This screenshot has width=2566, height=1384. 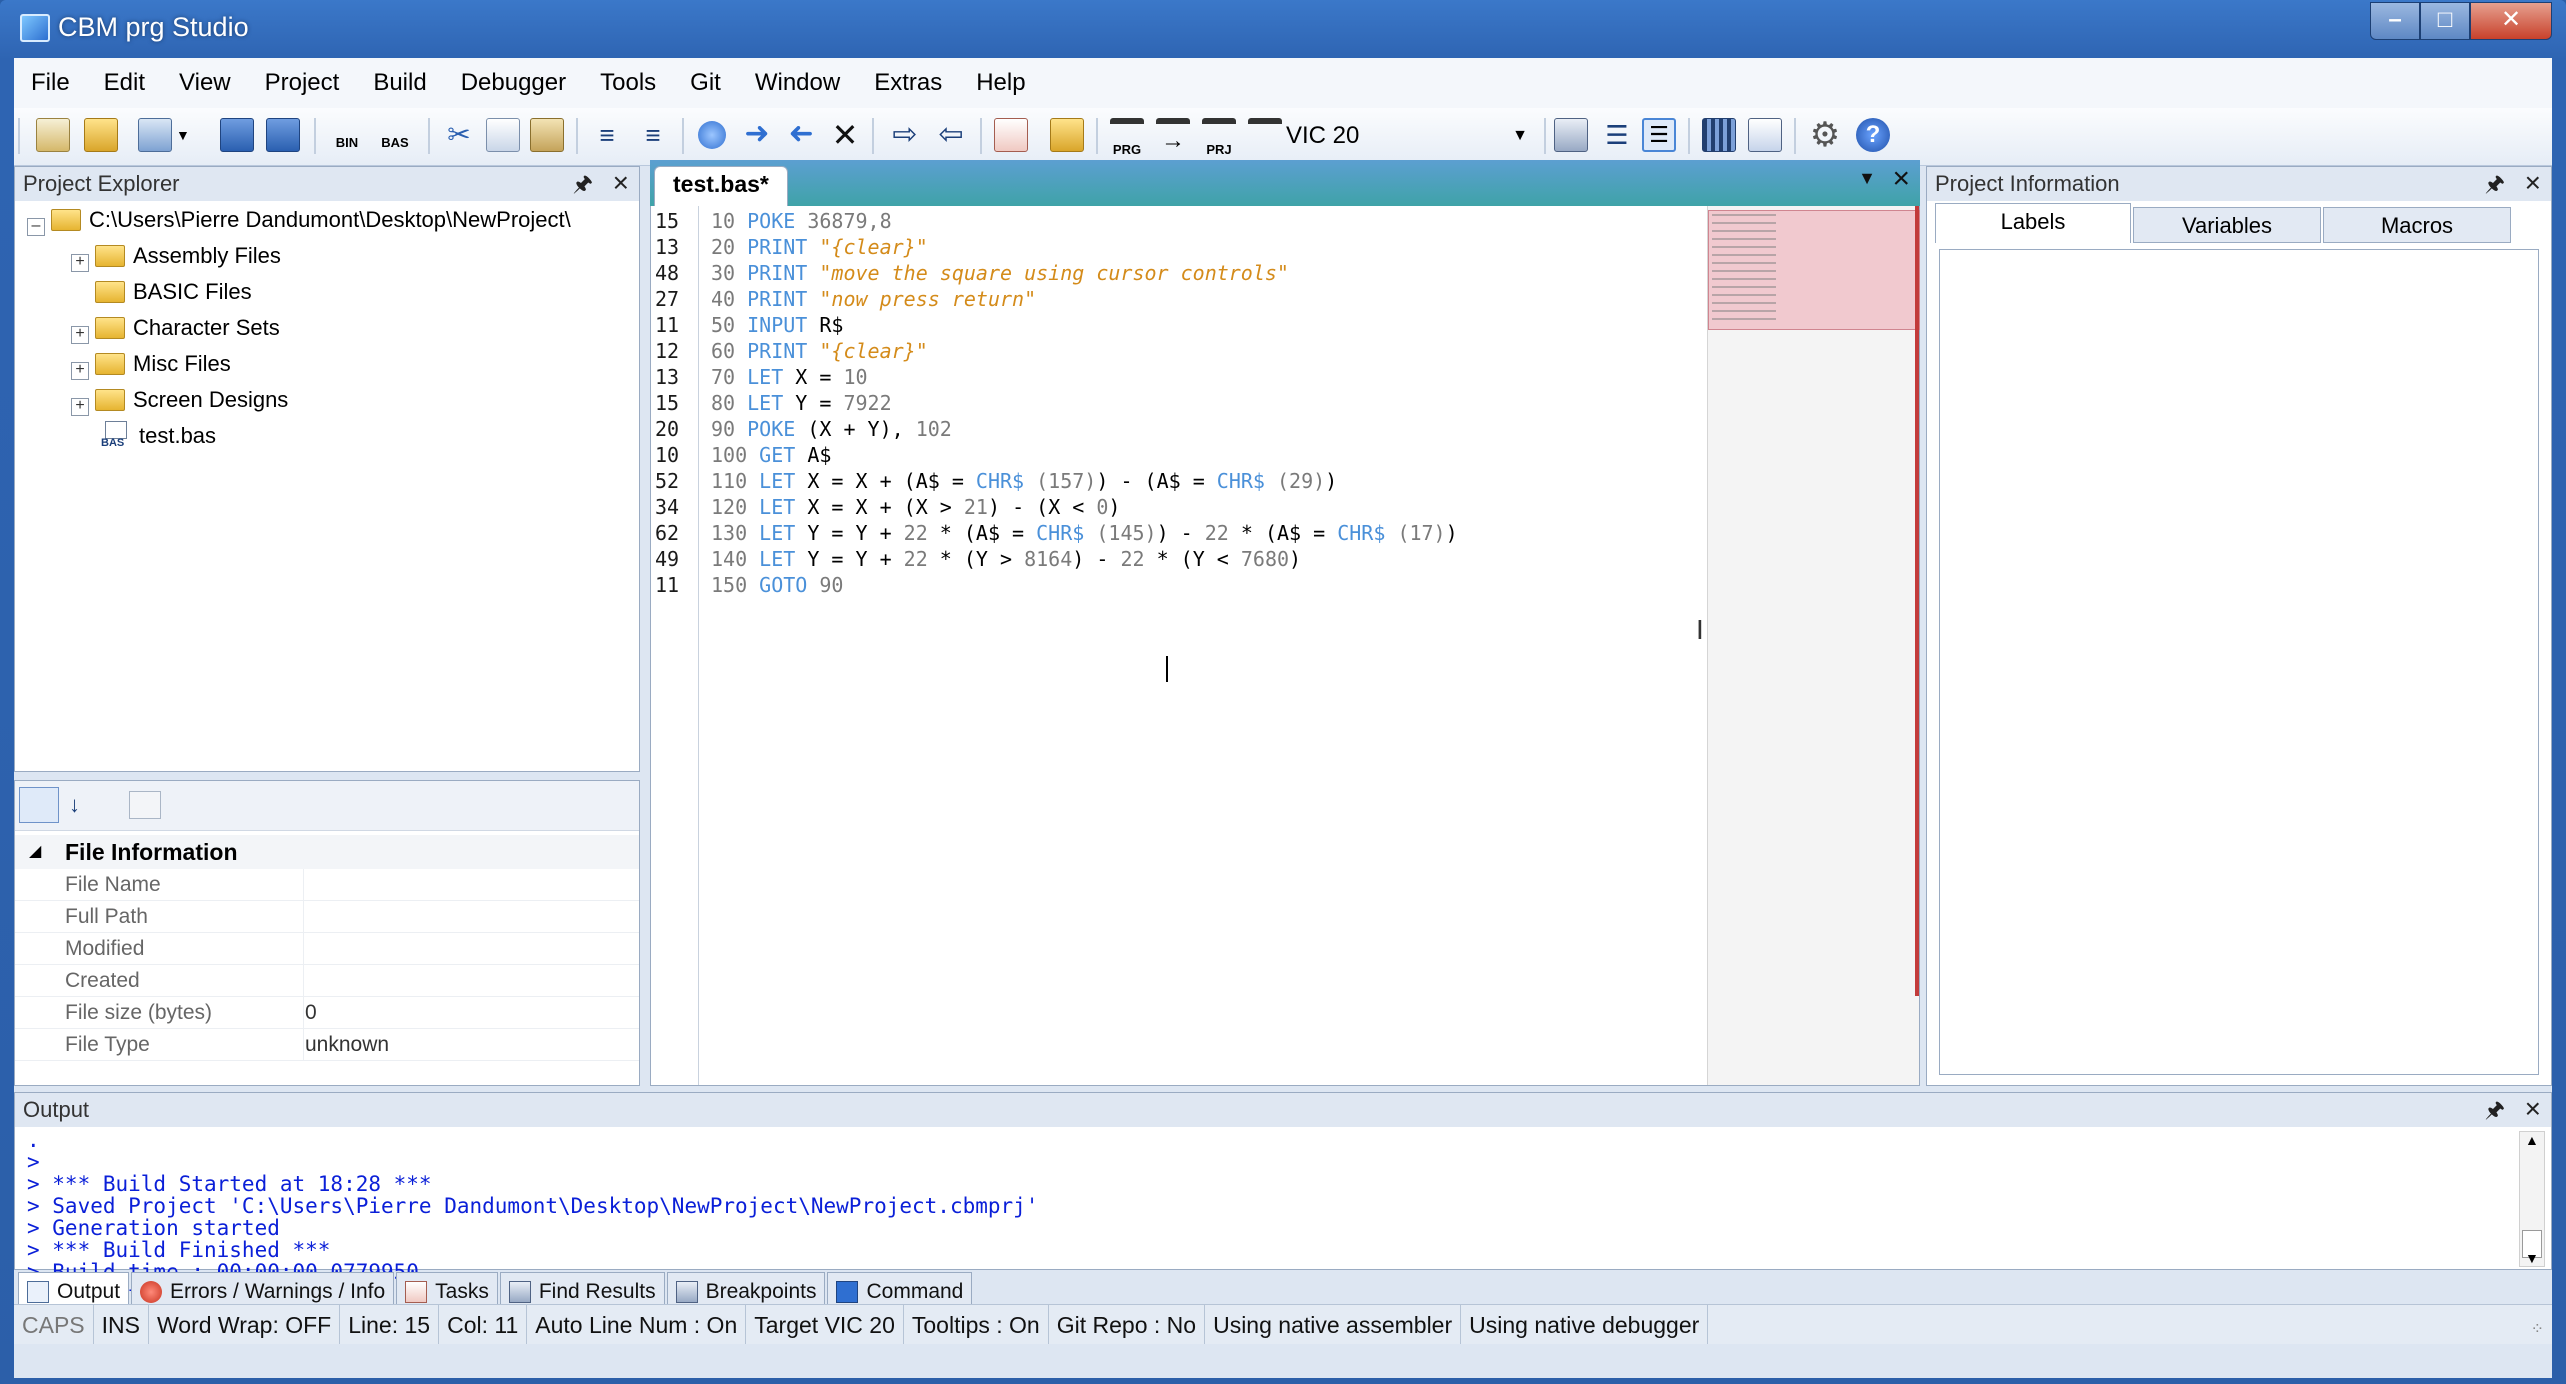 What do you see at coordinates (2532, 1140) in the screenshot?
I see `scroll-up-icon: ▲` at bounding box center [2532, 1140].